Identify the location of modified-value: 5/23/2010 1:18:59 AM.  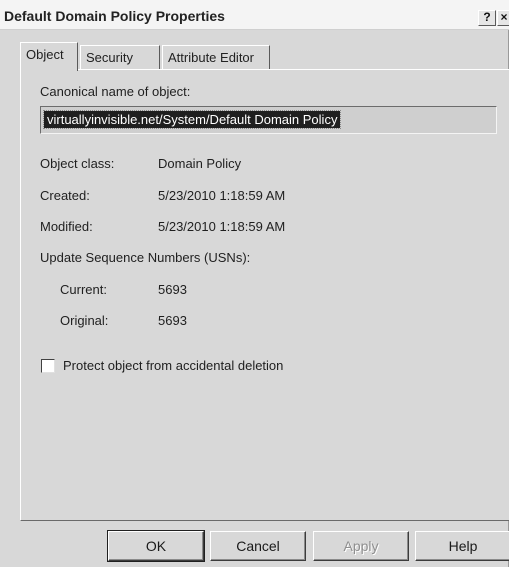
(222, 226).